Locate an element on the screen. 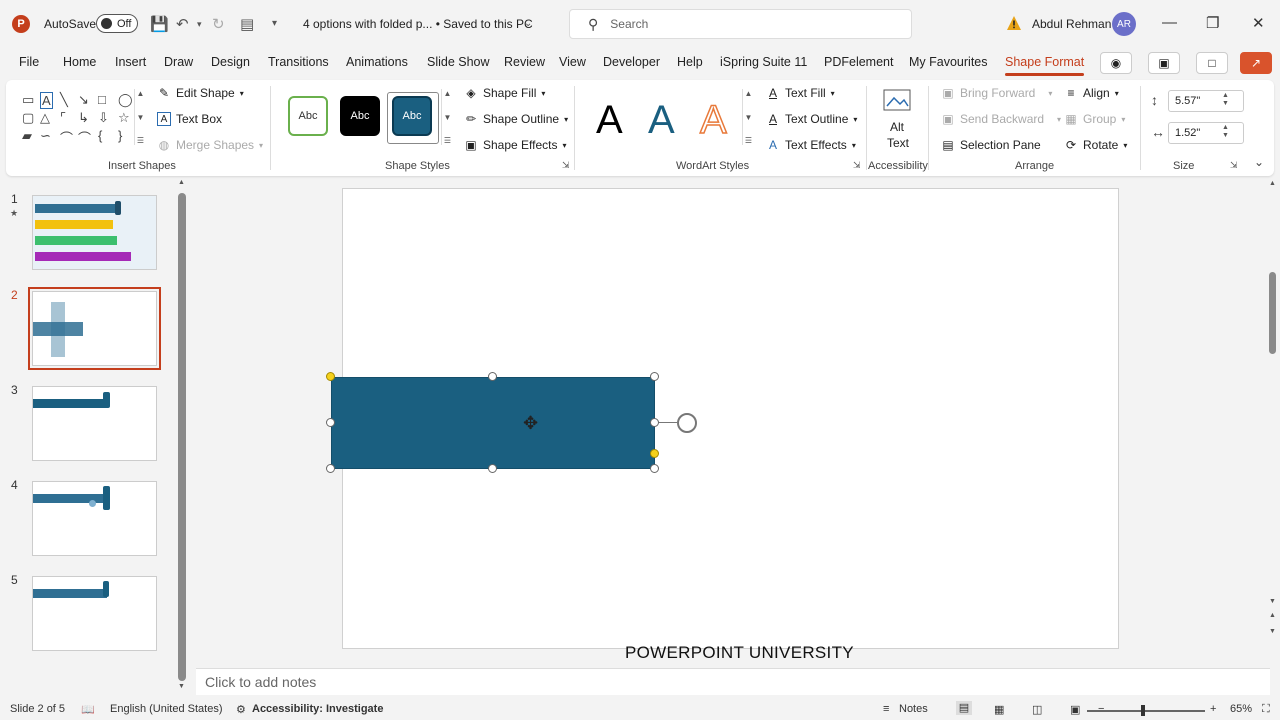 The image size is (1280, 720). scribble-shape-icon: ∽ is located at coordinates (45, 136).